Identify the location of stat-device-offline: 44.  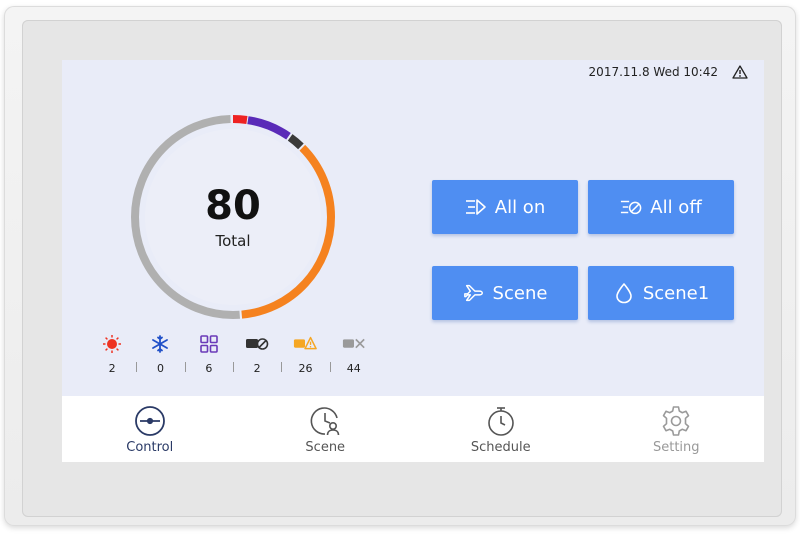
(353, 354).